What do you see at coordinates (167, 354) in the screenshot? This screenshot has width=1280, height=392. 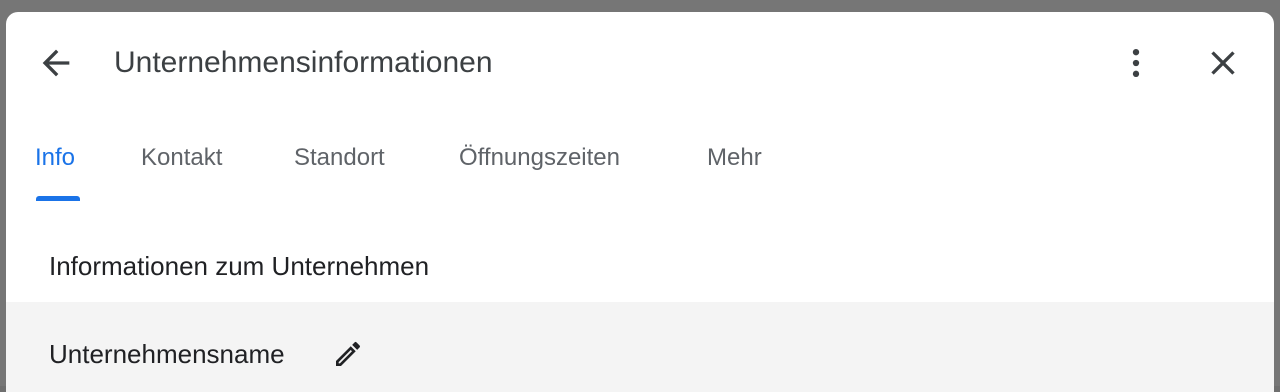 I see `field-label: Unternehmensname` at bounding box center [167, 354].